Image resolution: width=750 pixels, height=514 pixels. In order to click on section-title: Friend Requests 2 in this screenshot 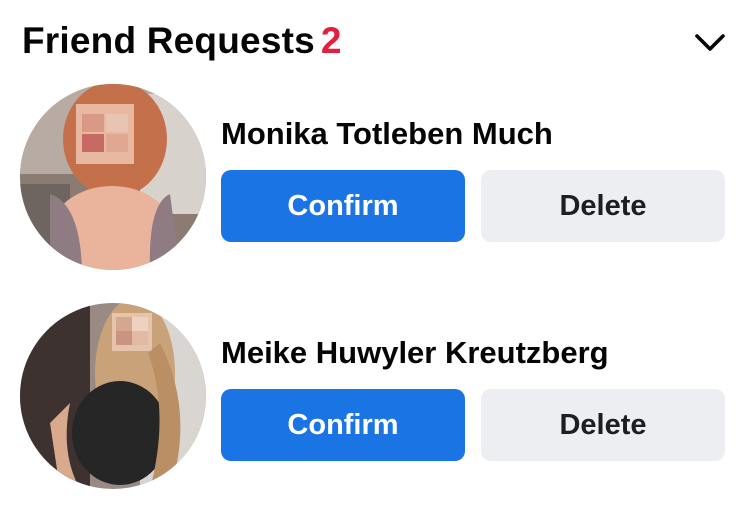, I will do `click(182, 41)`.